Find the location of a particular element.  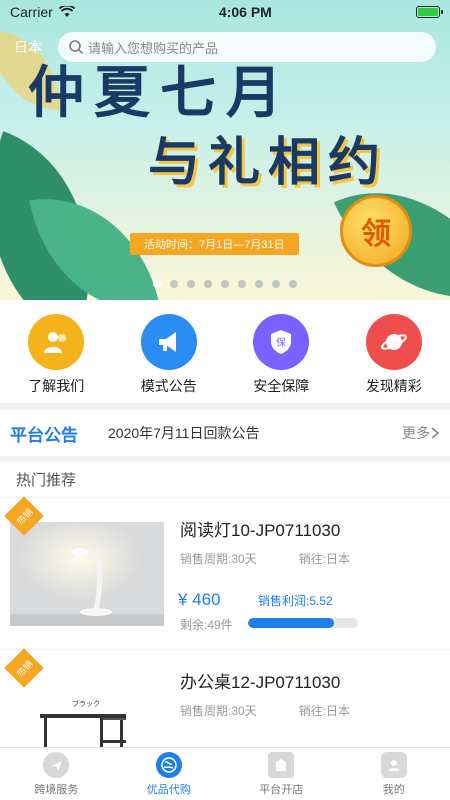

tab-label: 平台开店 is located at coordinates (281, 789).